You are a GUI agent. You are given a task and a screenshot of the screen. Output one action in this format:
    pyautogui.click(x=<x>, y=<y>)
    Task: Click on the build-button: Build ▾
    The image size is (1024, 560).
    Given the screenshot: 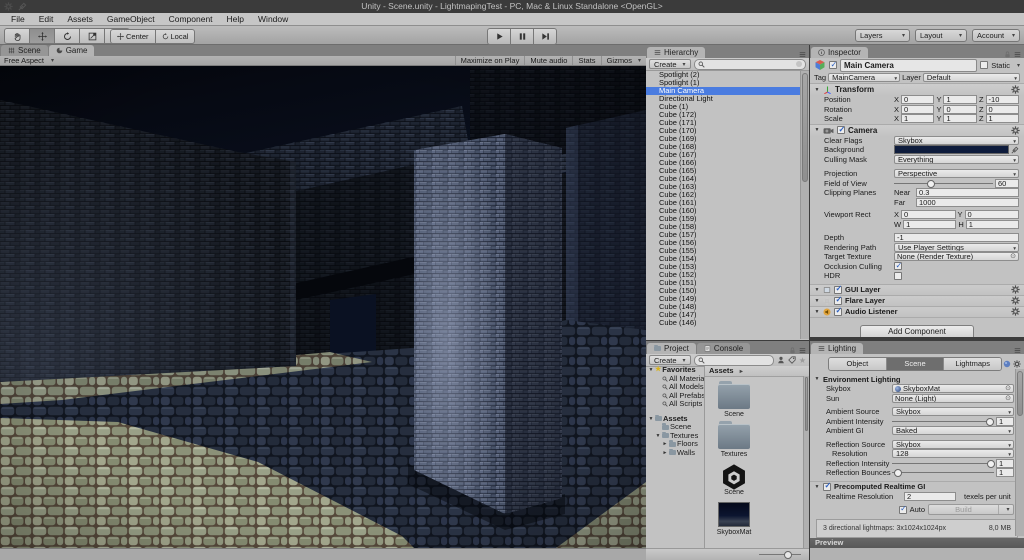 What is the action you would take?
    pyautogui.click(x=971, y=510)
    